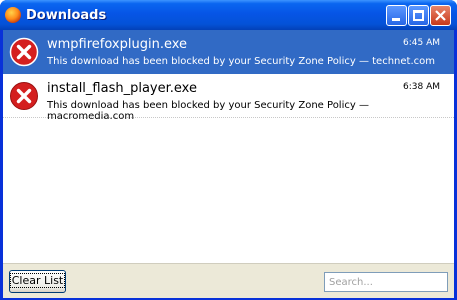  What do you see at coordinates (396, 15) in the screenshot?
I see `minimize-button` at bounding box center [396, 15].